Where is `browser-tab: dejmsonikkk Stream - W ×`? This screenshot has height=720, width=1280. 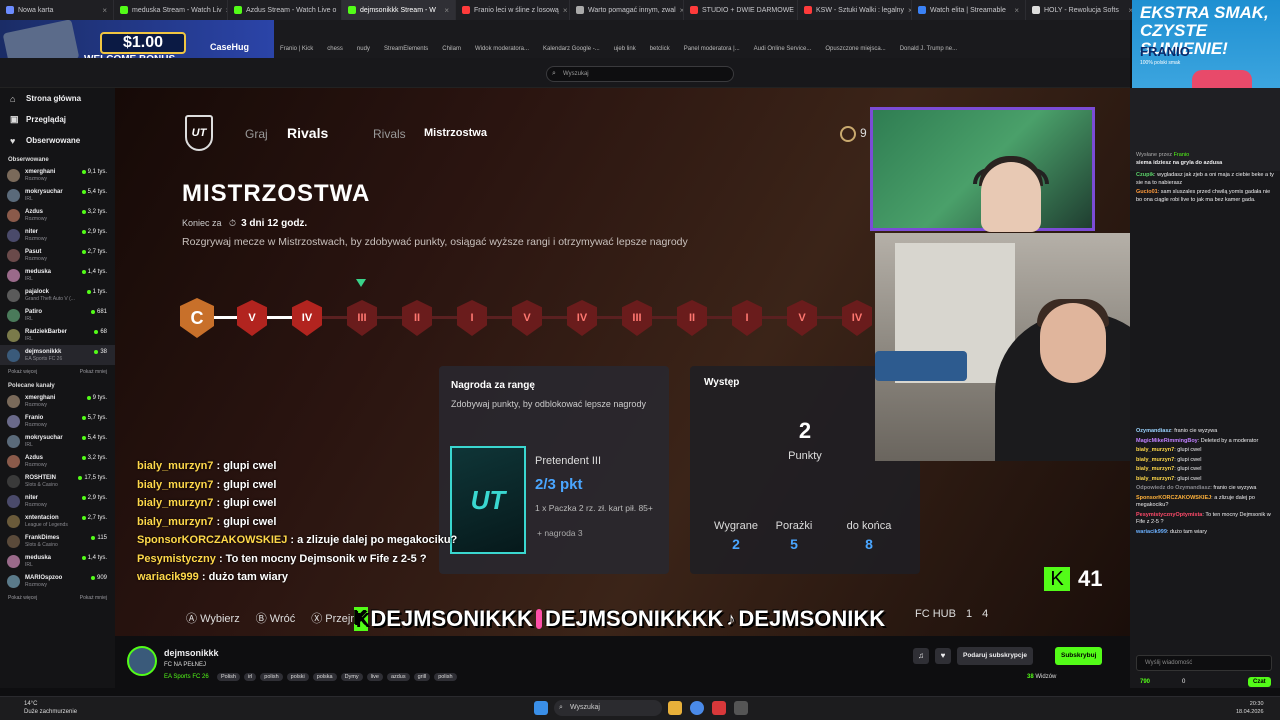
browser-tab: dejmsonikkk Stream - W × is located at coordinates (399, 10).